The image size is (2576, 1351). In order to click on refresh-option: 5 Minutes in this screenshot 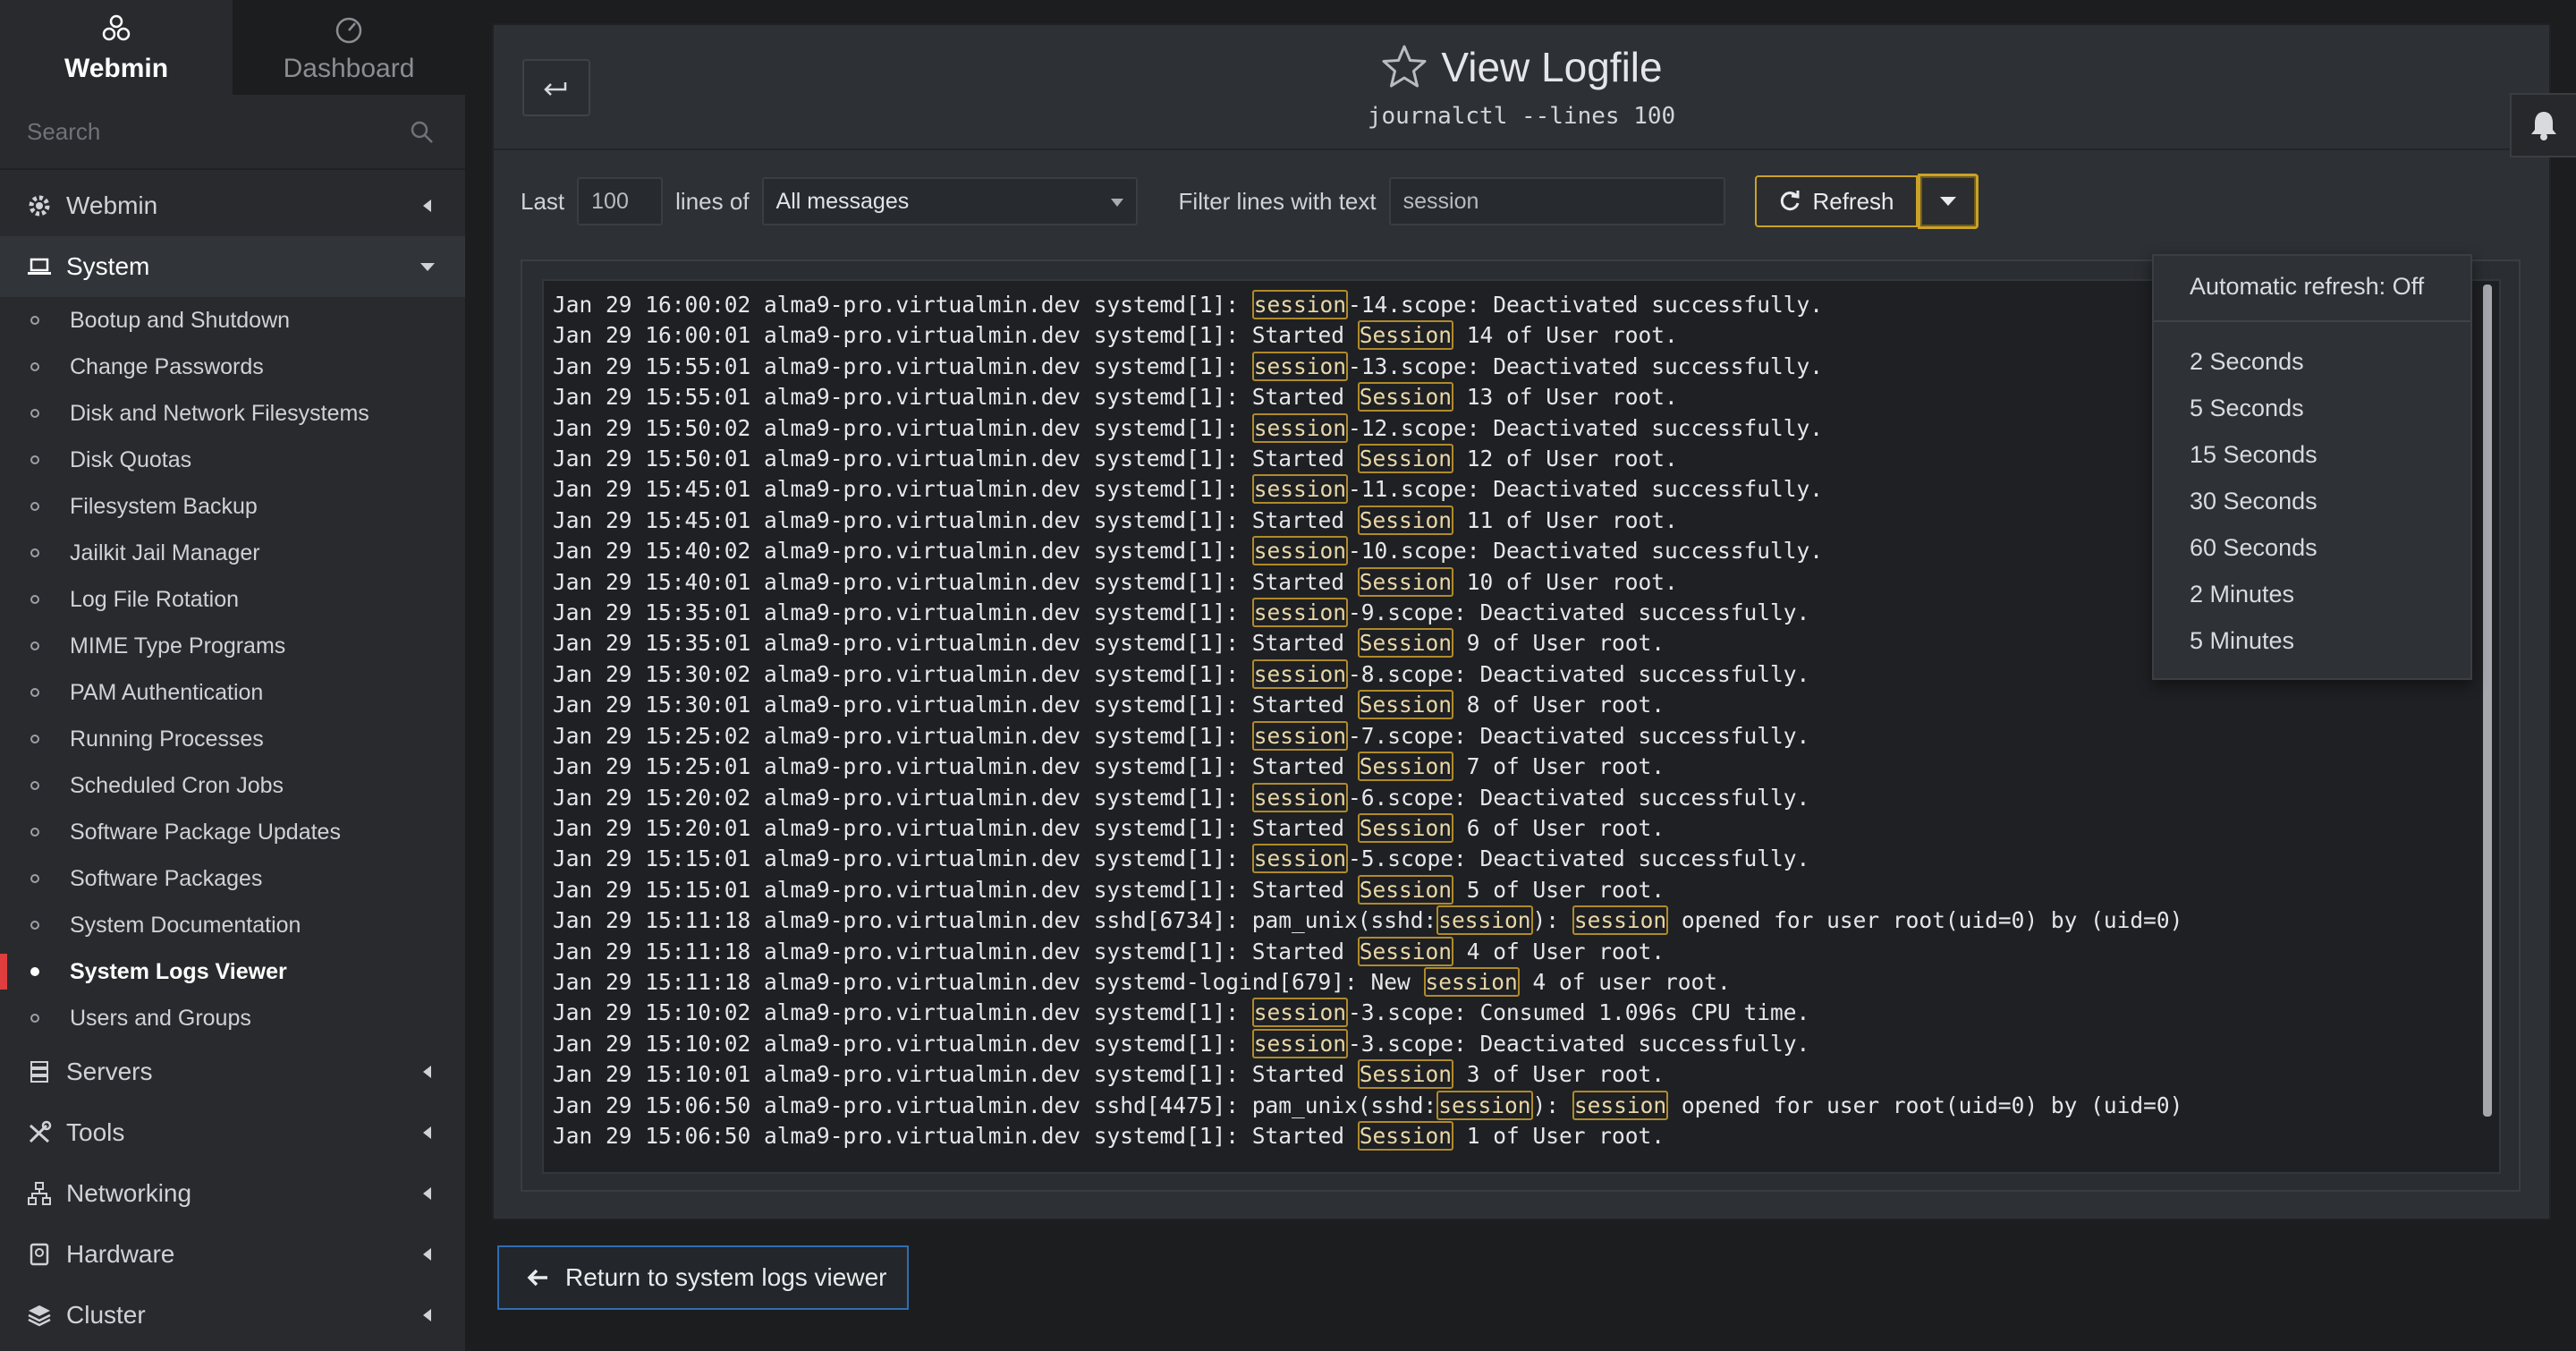, I will do `click(2312, 640)`.